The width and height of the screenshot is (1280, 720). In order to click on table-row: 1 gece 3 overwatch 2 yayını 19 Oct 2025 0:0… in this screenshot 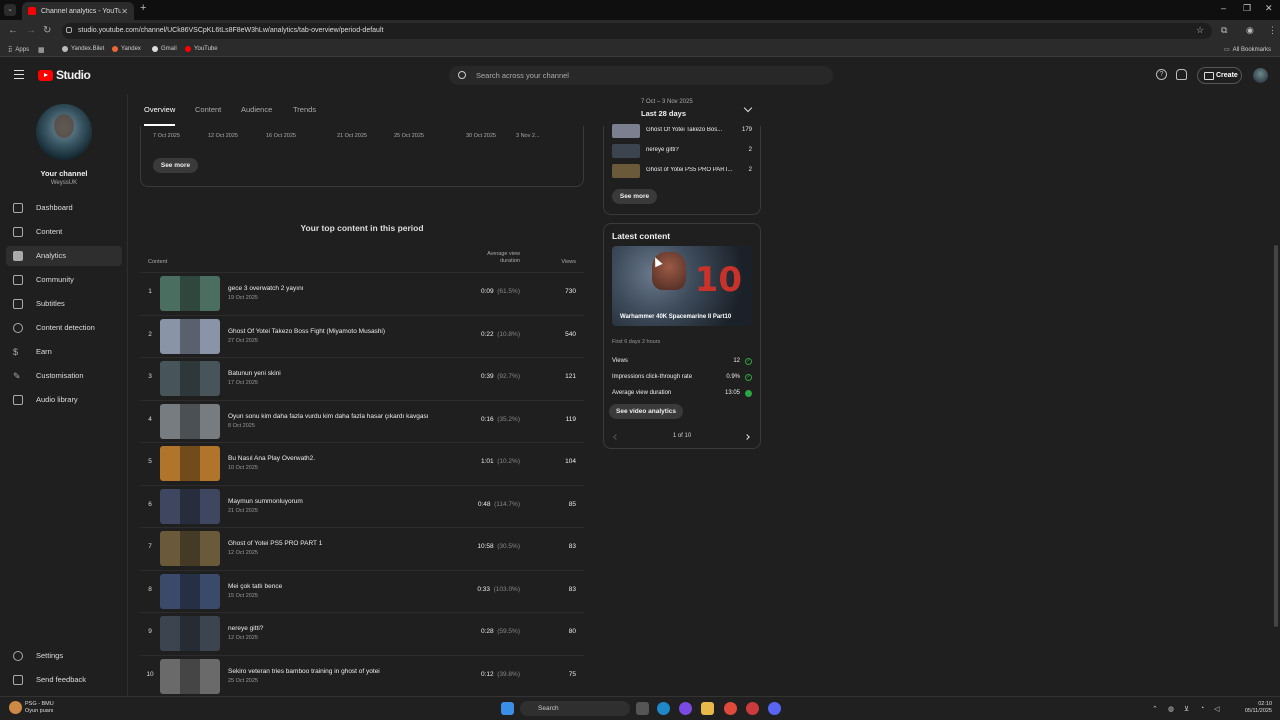, I will do `click(362, 293)`.